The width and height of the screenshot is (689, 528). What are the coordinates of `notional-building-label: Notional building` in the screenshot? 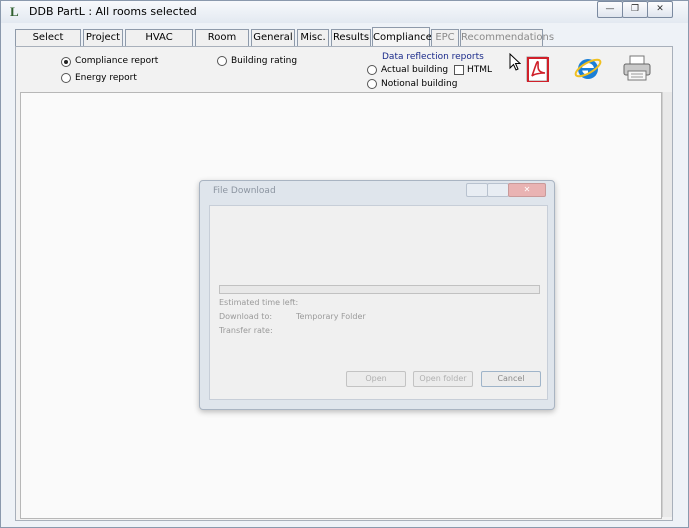 It's located at (419, 84).